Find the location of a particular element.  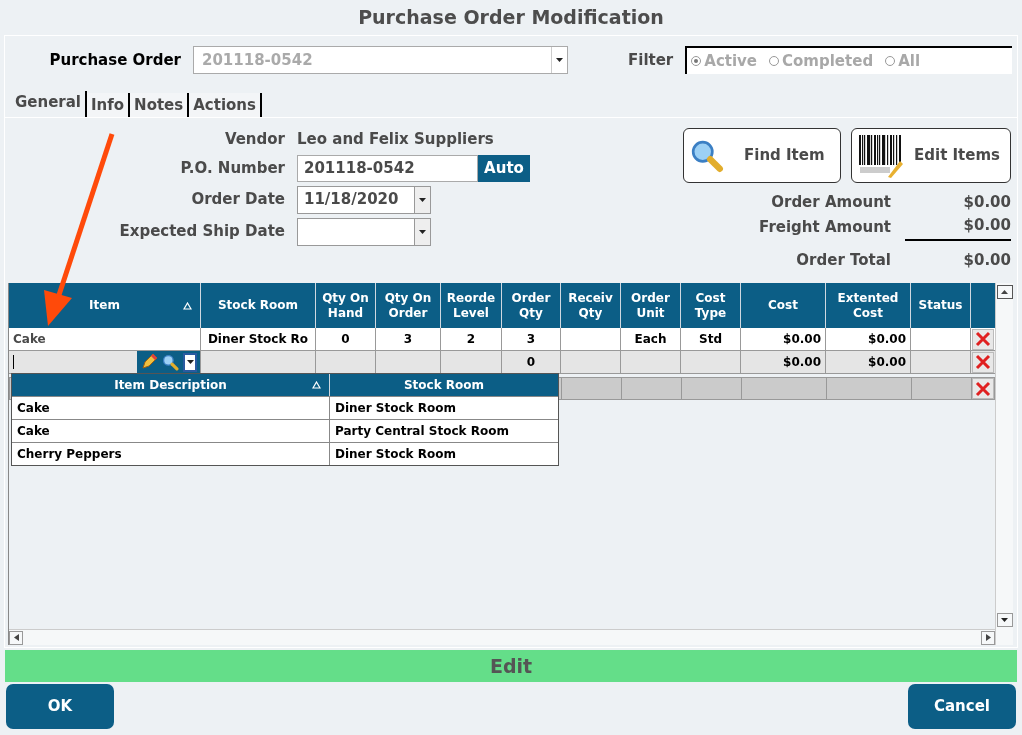

field-label: Vendor is located at coordinates (254, 139).